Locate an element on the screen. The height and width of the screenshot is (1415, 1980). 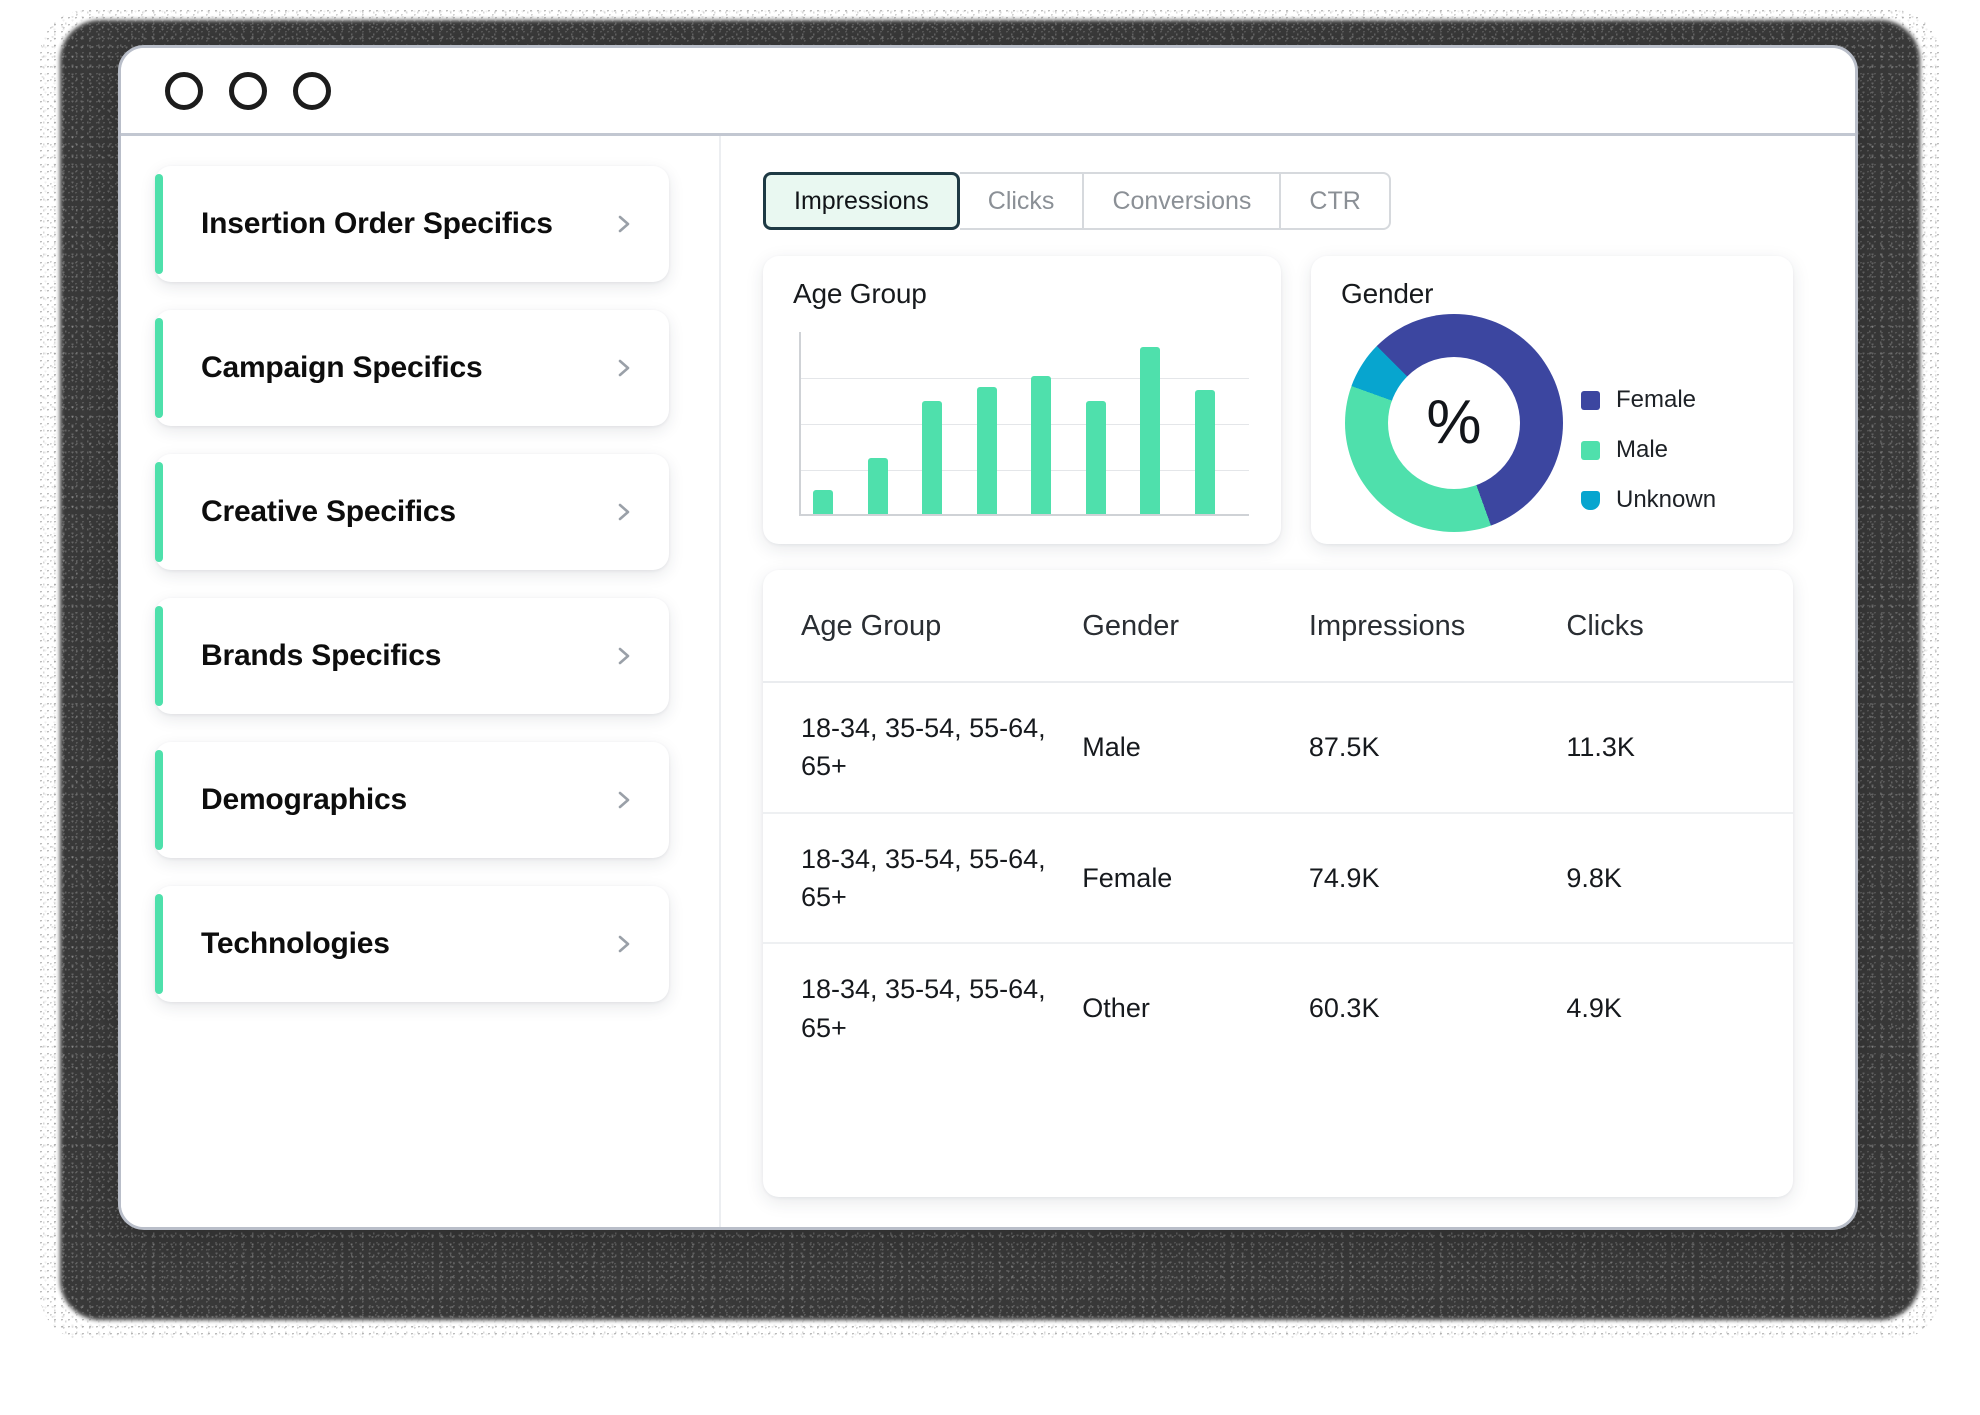
sidebar-item-insertion-order-specifics: Insertion Order Specifics is located at coordinates (412, 224).